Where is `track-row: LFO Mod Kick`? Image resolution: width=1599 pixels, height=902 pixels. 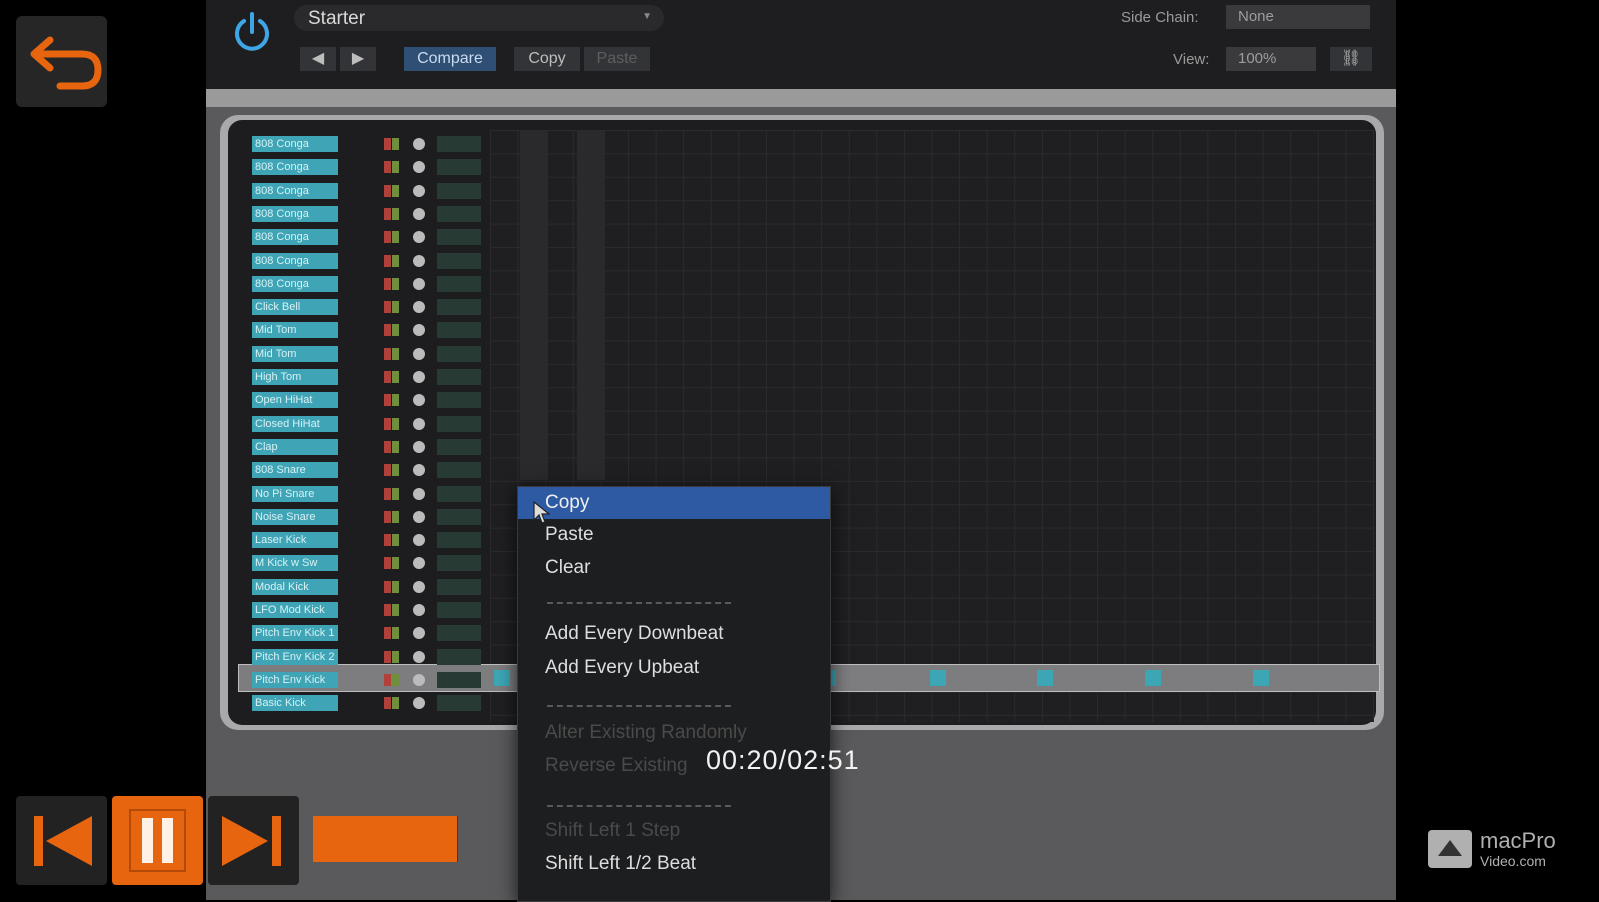 track-row: LFO Mod Kick is located at coordinates (361, 610).